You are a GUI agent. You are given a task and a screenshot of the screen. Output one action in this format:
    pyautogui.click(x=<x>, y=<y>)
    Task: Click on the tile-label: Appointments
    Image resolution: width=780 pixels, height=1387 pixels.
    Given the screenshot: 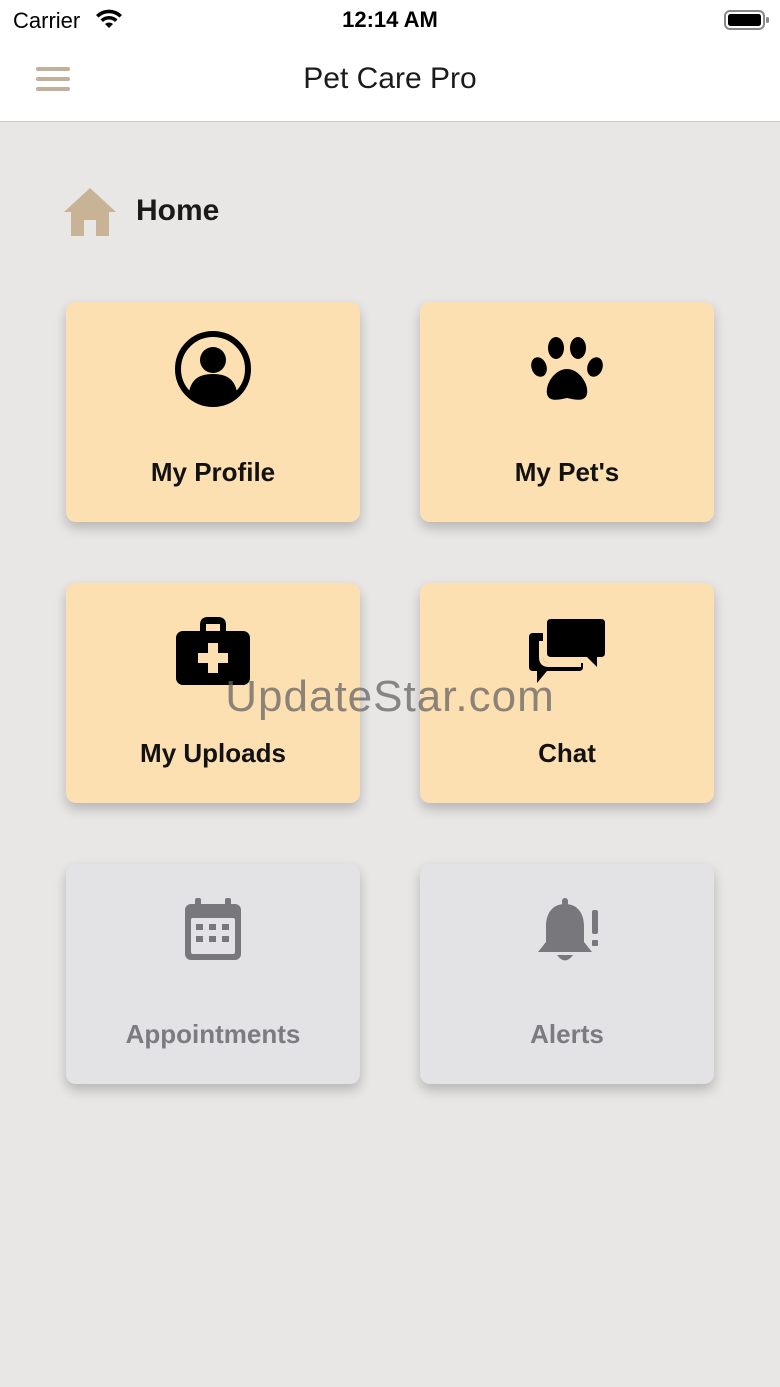 What is the action you would take?
    pyautogui.click(x=213, y=1034)
    